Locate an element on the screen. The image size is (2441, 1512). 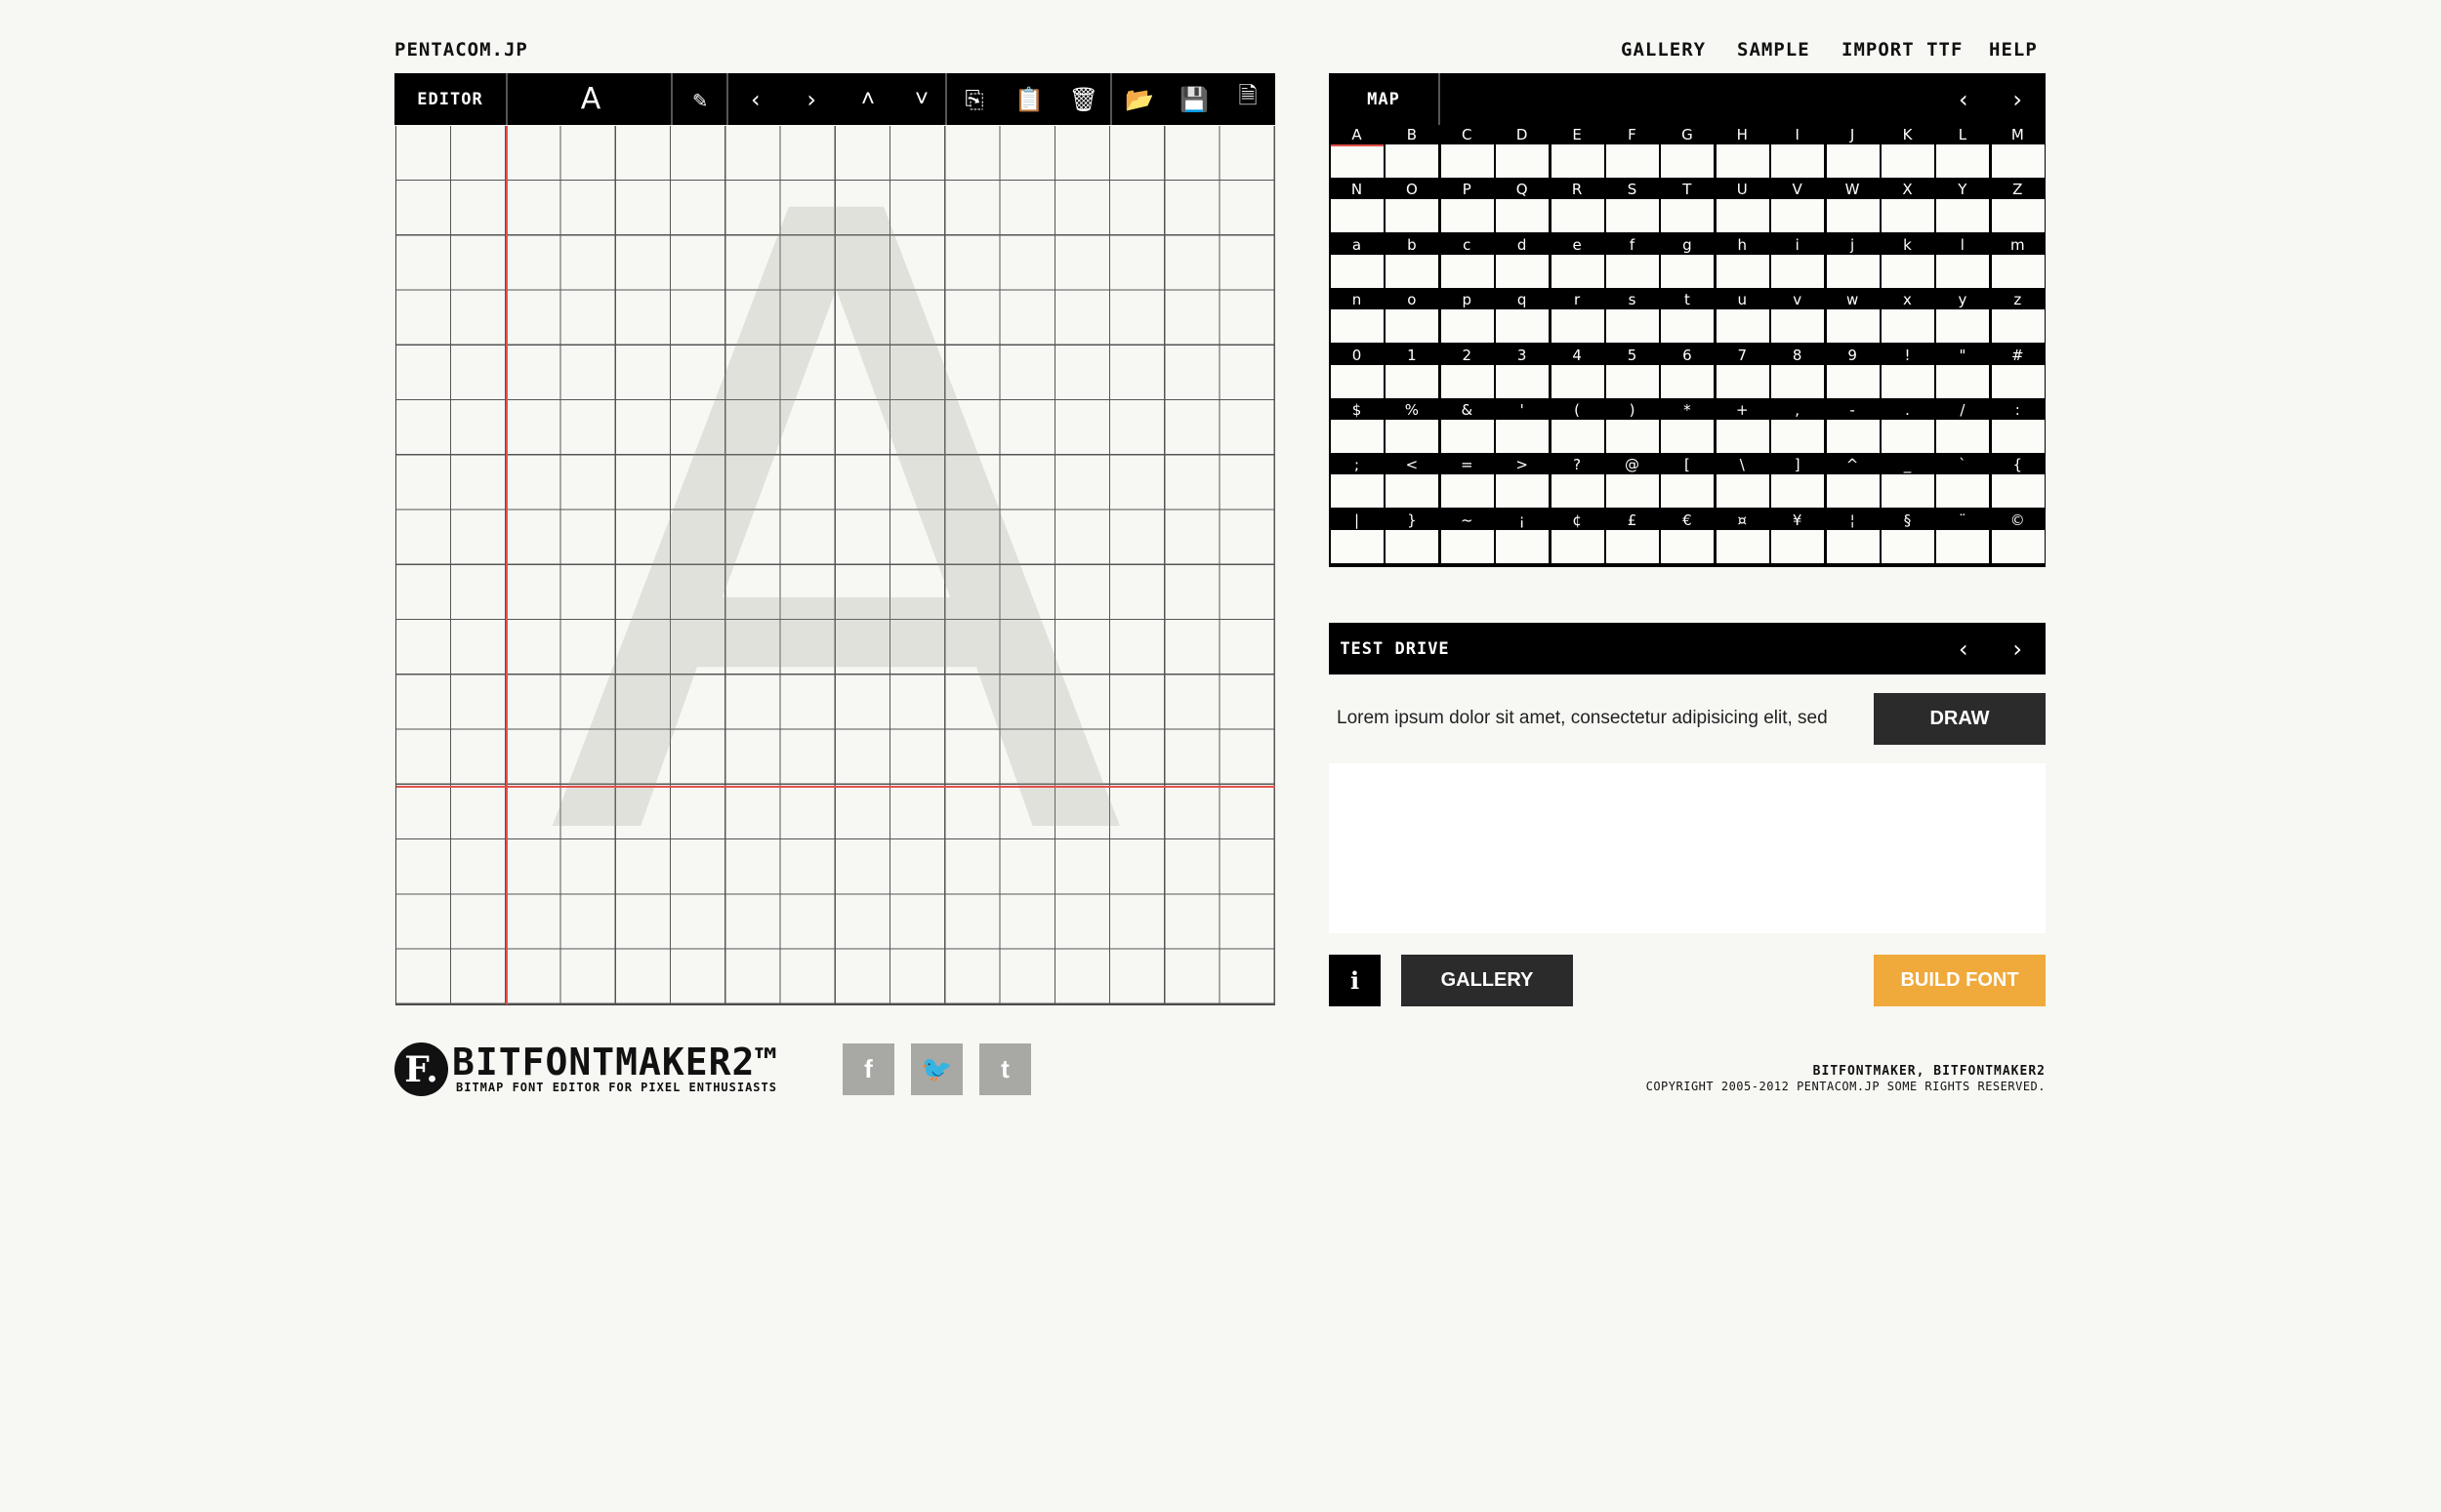
map-glyph-cell: J is located at coordinates (1853, 154).